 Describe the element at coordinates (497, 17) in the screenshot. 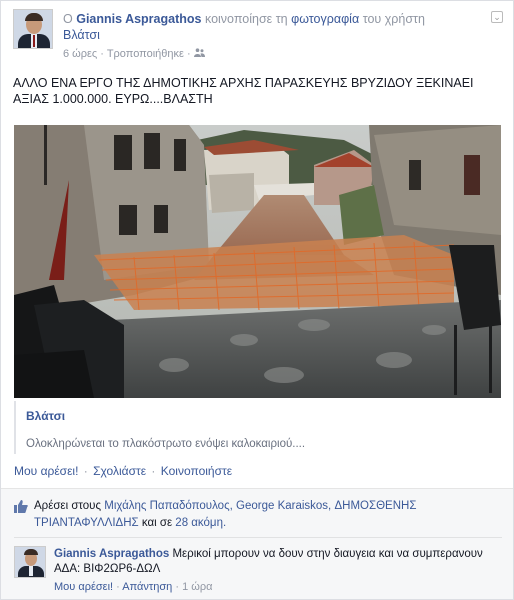

I see `chevron-down-icon: ⌄` at that location.